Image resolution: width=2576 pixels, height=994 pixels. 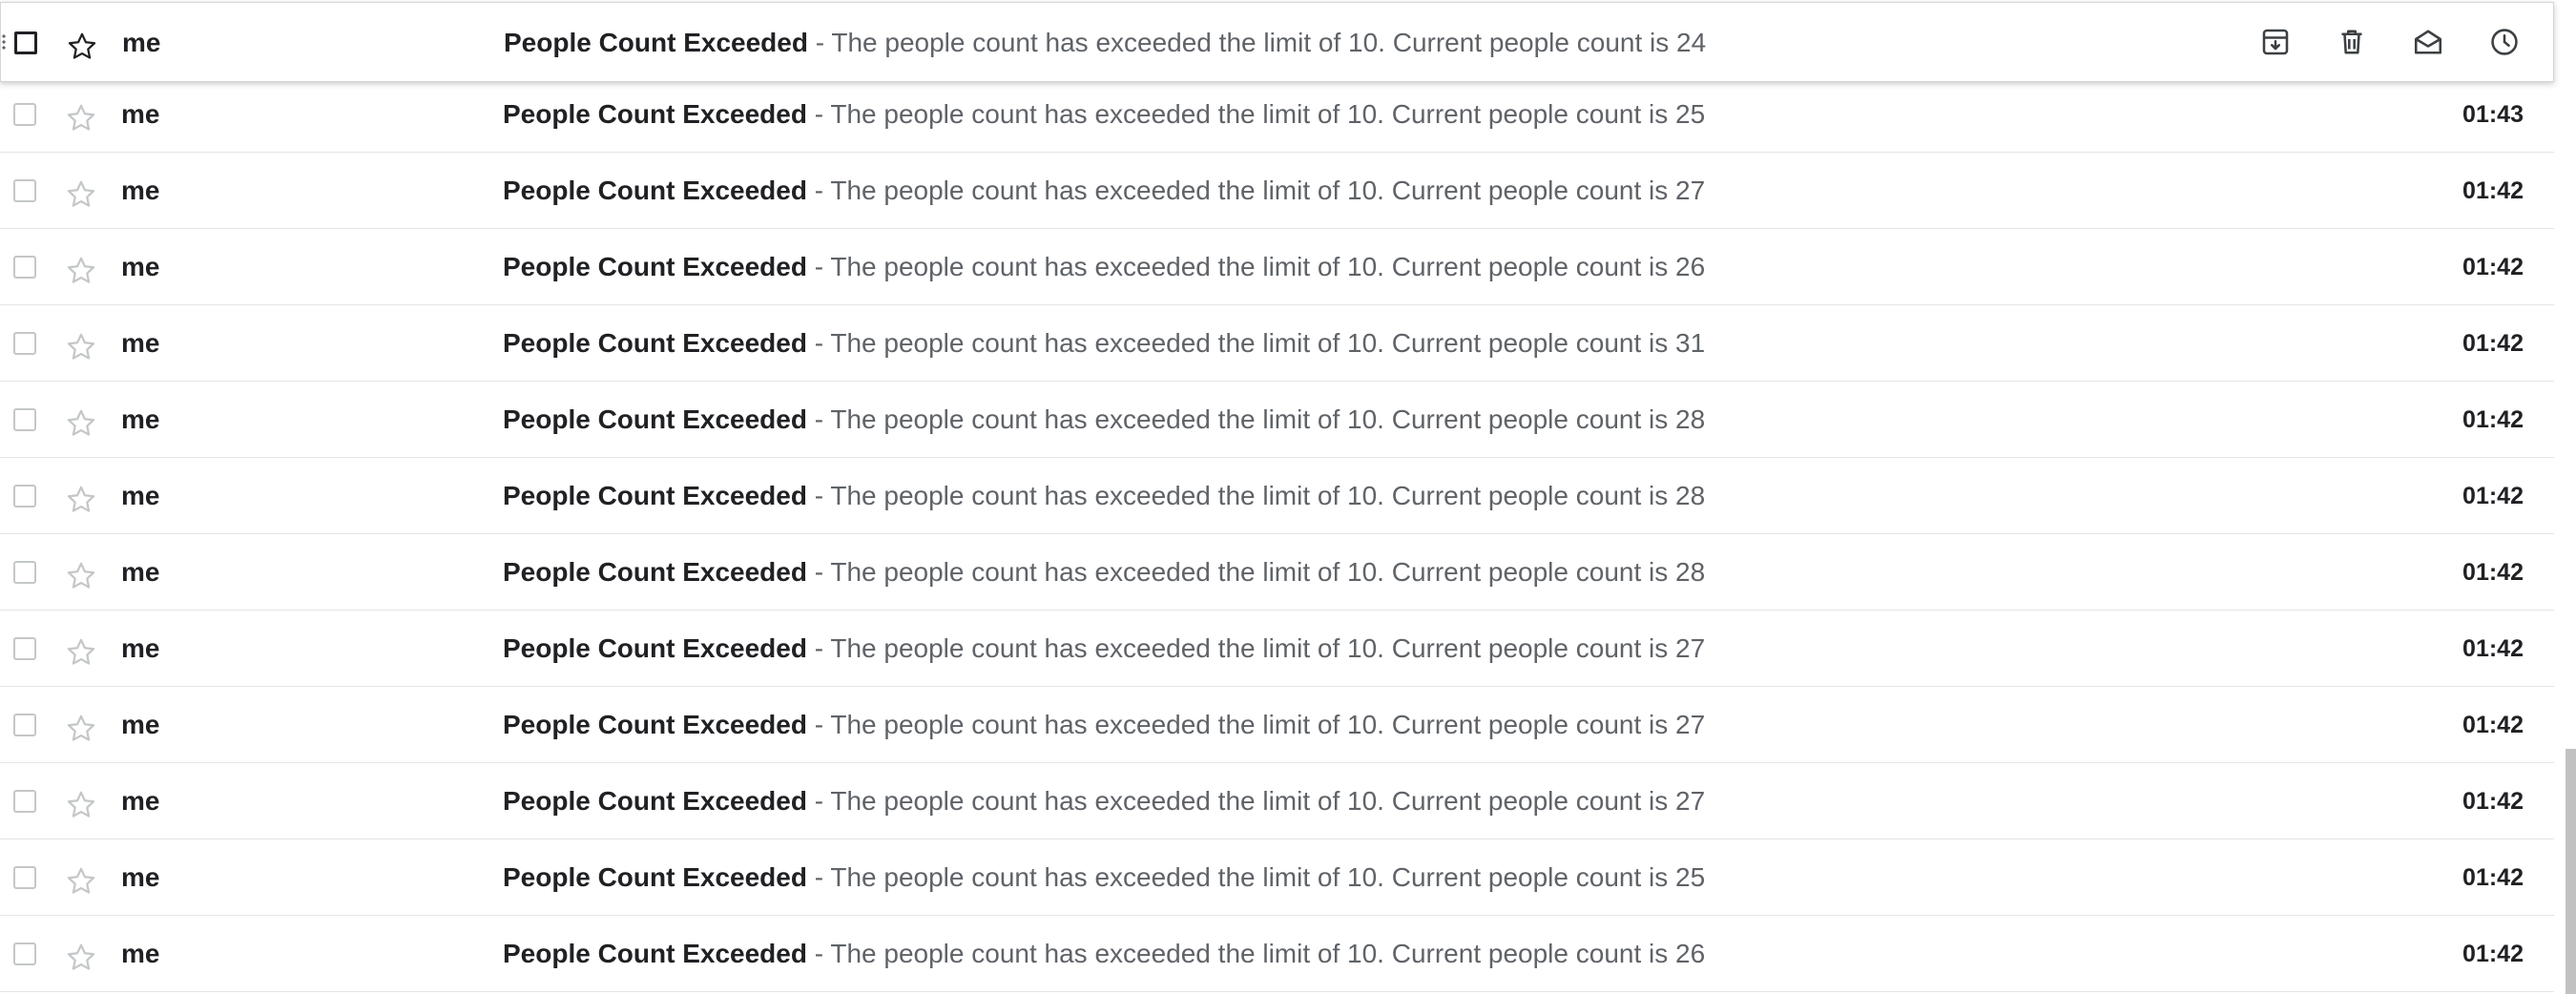 What do you see at coordinates (2571, 872) in the screenshot?
I see `scrollbar-thumb` at bounding box center [2571, 872].